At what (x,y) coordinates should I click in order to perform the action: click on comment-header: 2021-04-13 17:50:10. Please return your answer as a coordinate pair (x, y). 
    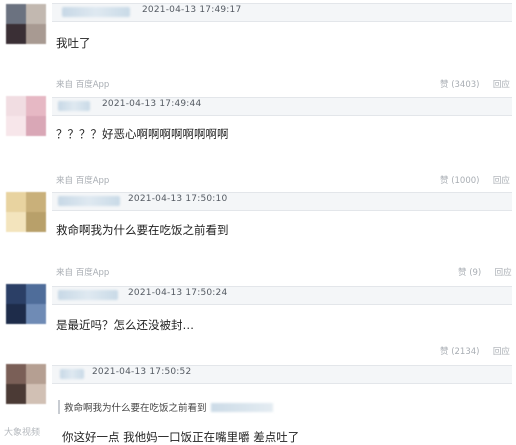
    Looking at the image, I should click on (282, 201).